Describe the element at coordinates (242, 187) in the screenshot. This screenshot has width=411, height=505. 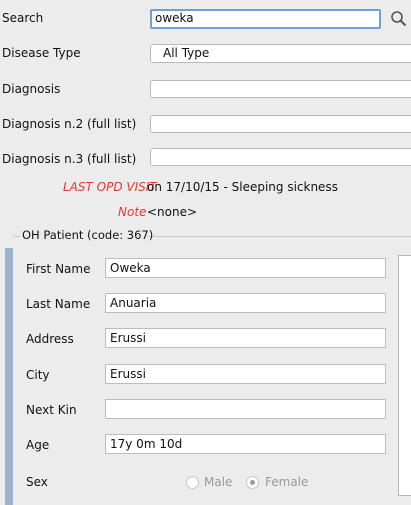
I see `last-visit-value: on 17/10/15 - Sleeping sickness` at that location.